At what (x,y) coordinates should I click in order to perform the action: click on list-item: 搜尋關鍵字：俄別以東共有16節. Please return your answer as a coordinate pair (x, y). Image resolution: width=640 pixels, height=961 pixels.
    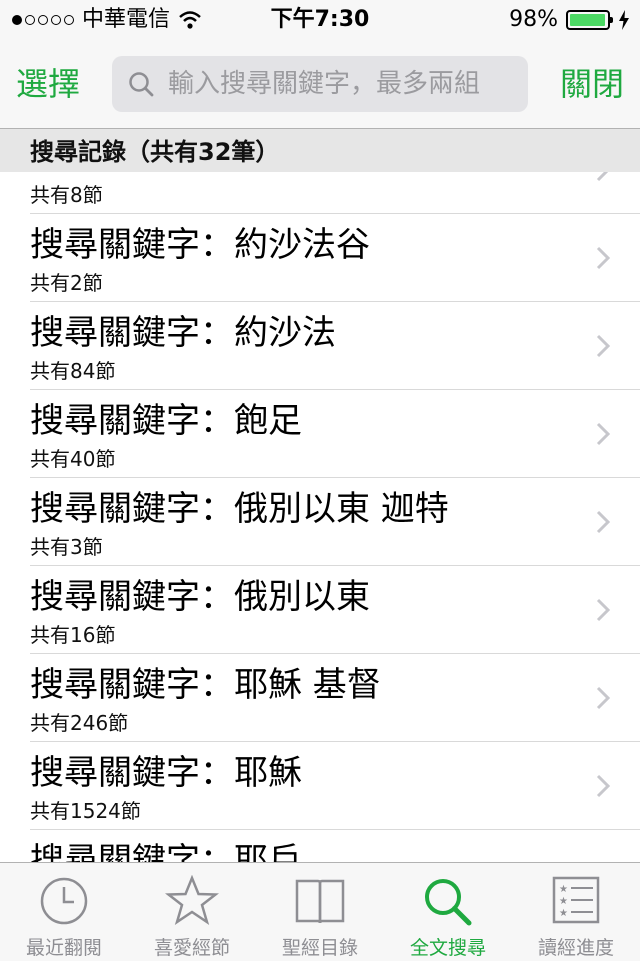
    Looking at the image, I should click on (335, 610).